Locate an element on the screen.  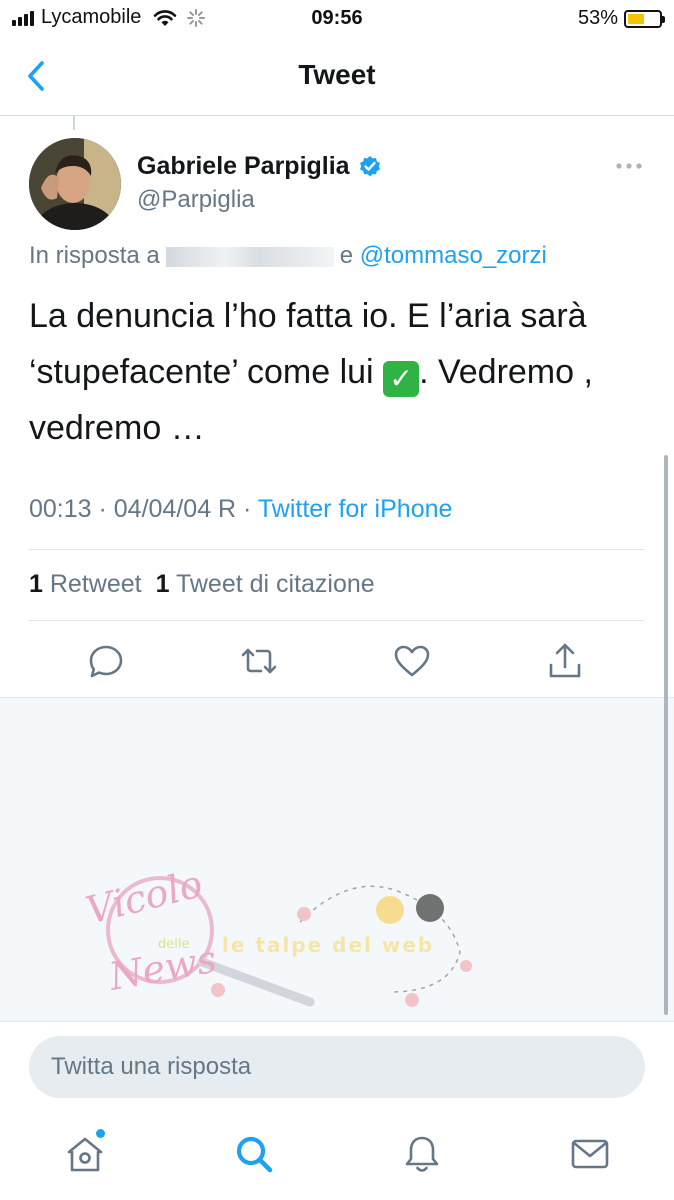
home-new-content-dot is located at coordinates (100, 1133).